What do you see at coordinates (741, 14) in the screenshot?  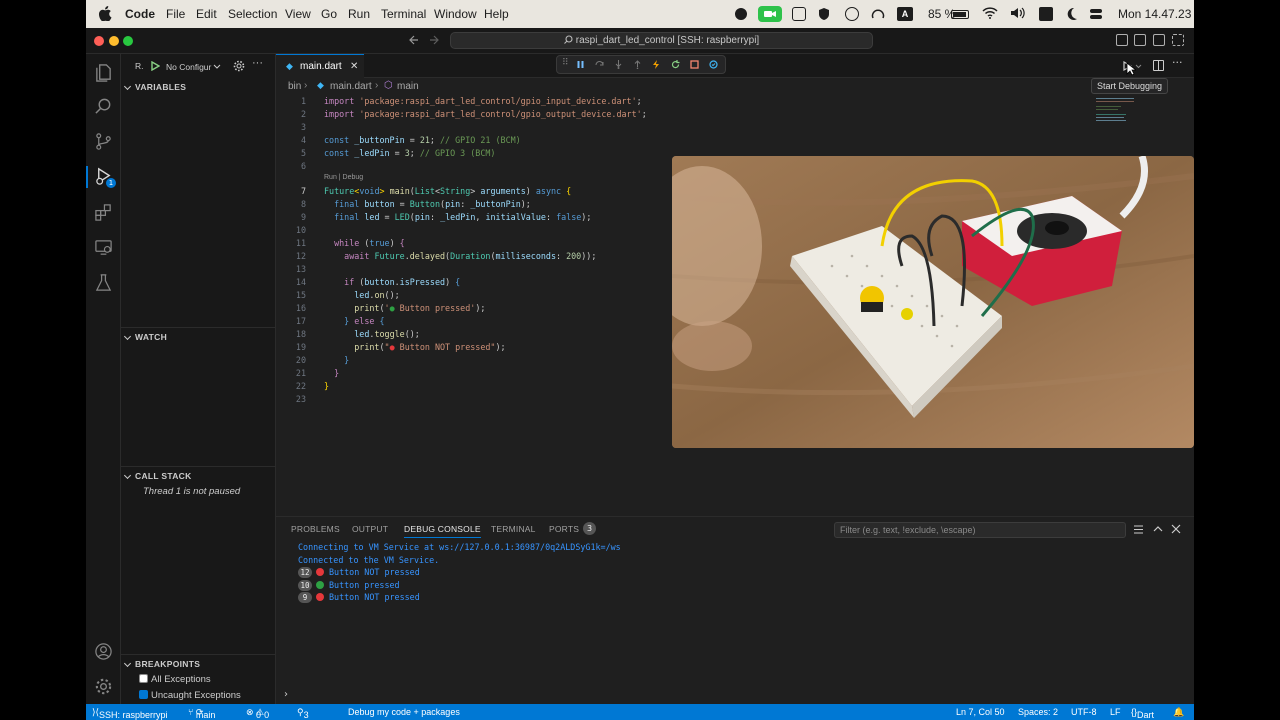 I see `record-icon` at bounding box center [741, 14].